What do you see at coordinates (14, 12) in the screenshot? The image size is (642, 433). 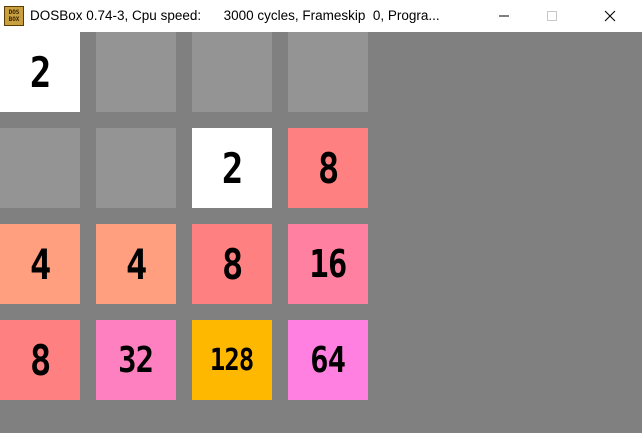 I see `icon-text-top: DOS` at bounding box center [14, 12].